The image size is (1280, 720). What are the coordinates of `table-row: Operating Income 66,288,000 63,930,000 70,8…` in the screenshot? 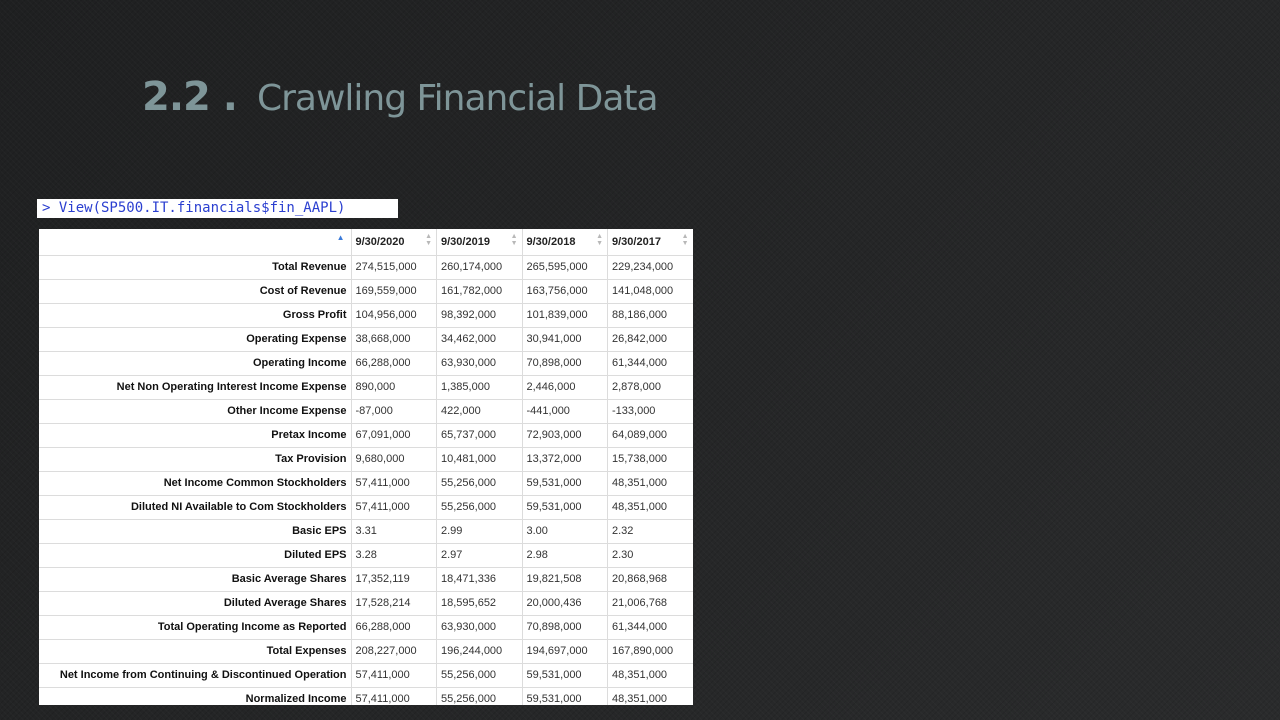 It's located at (366, 363).